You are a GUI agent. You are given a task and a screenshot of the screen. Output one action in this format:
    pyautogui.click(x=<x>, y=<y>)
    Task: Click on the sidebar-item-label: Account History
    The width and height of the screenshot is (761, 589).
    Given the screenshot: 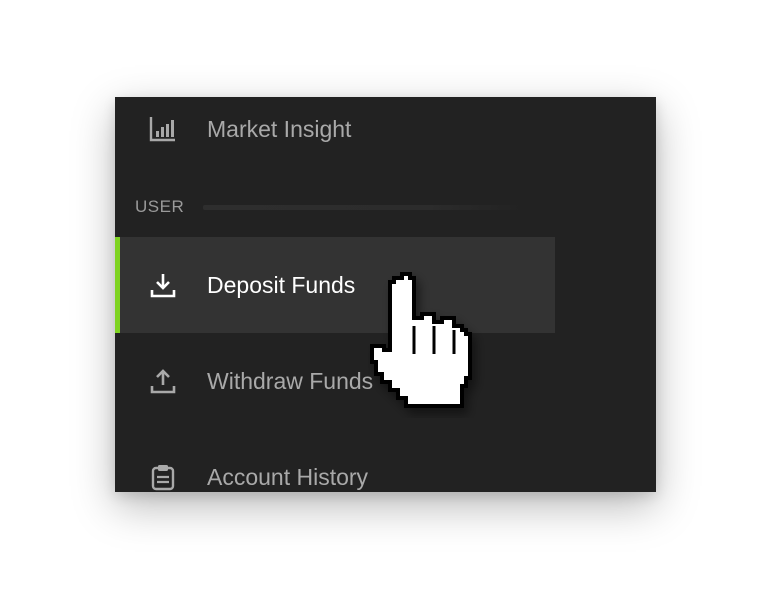 What is the action you would take?
    pyautogui.click(x=288, y=476)
    